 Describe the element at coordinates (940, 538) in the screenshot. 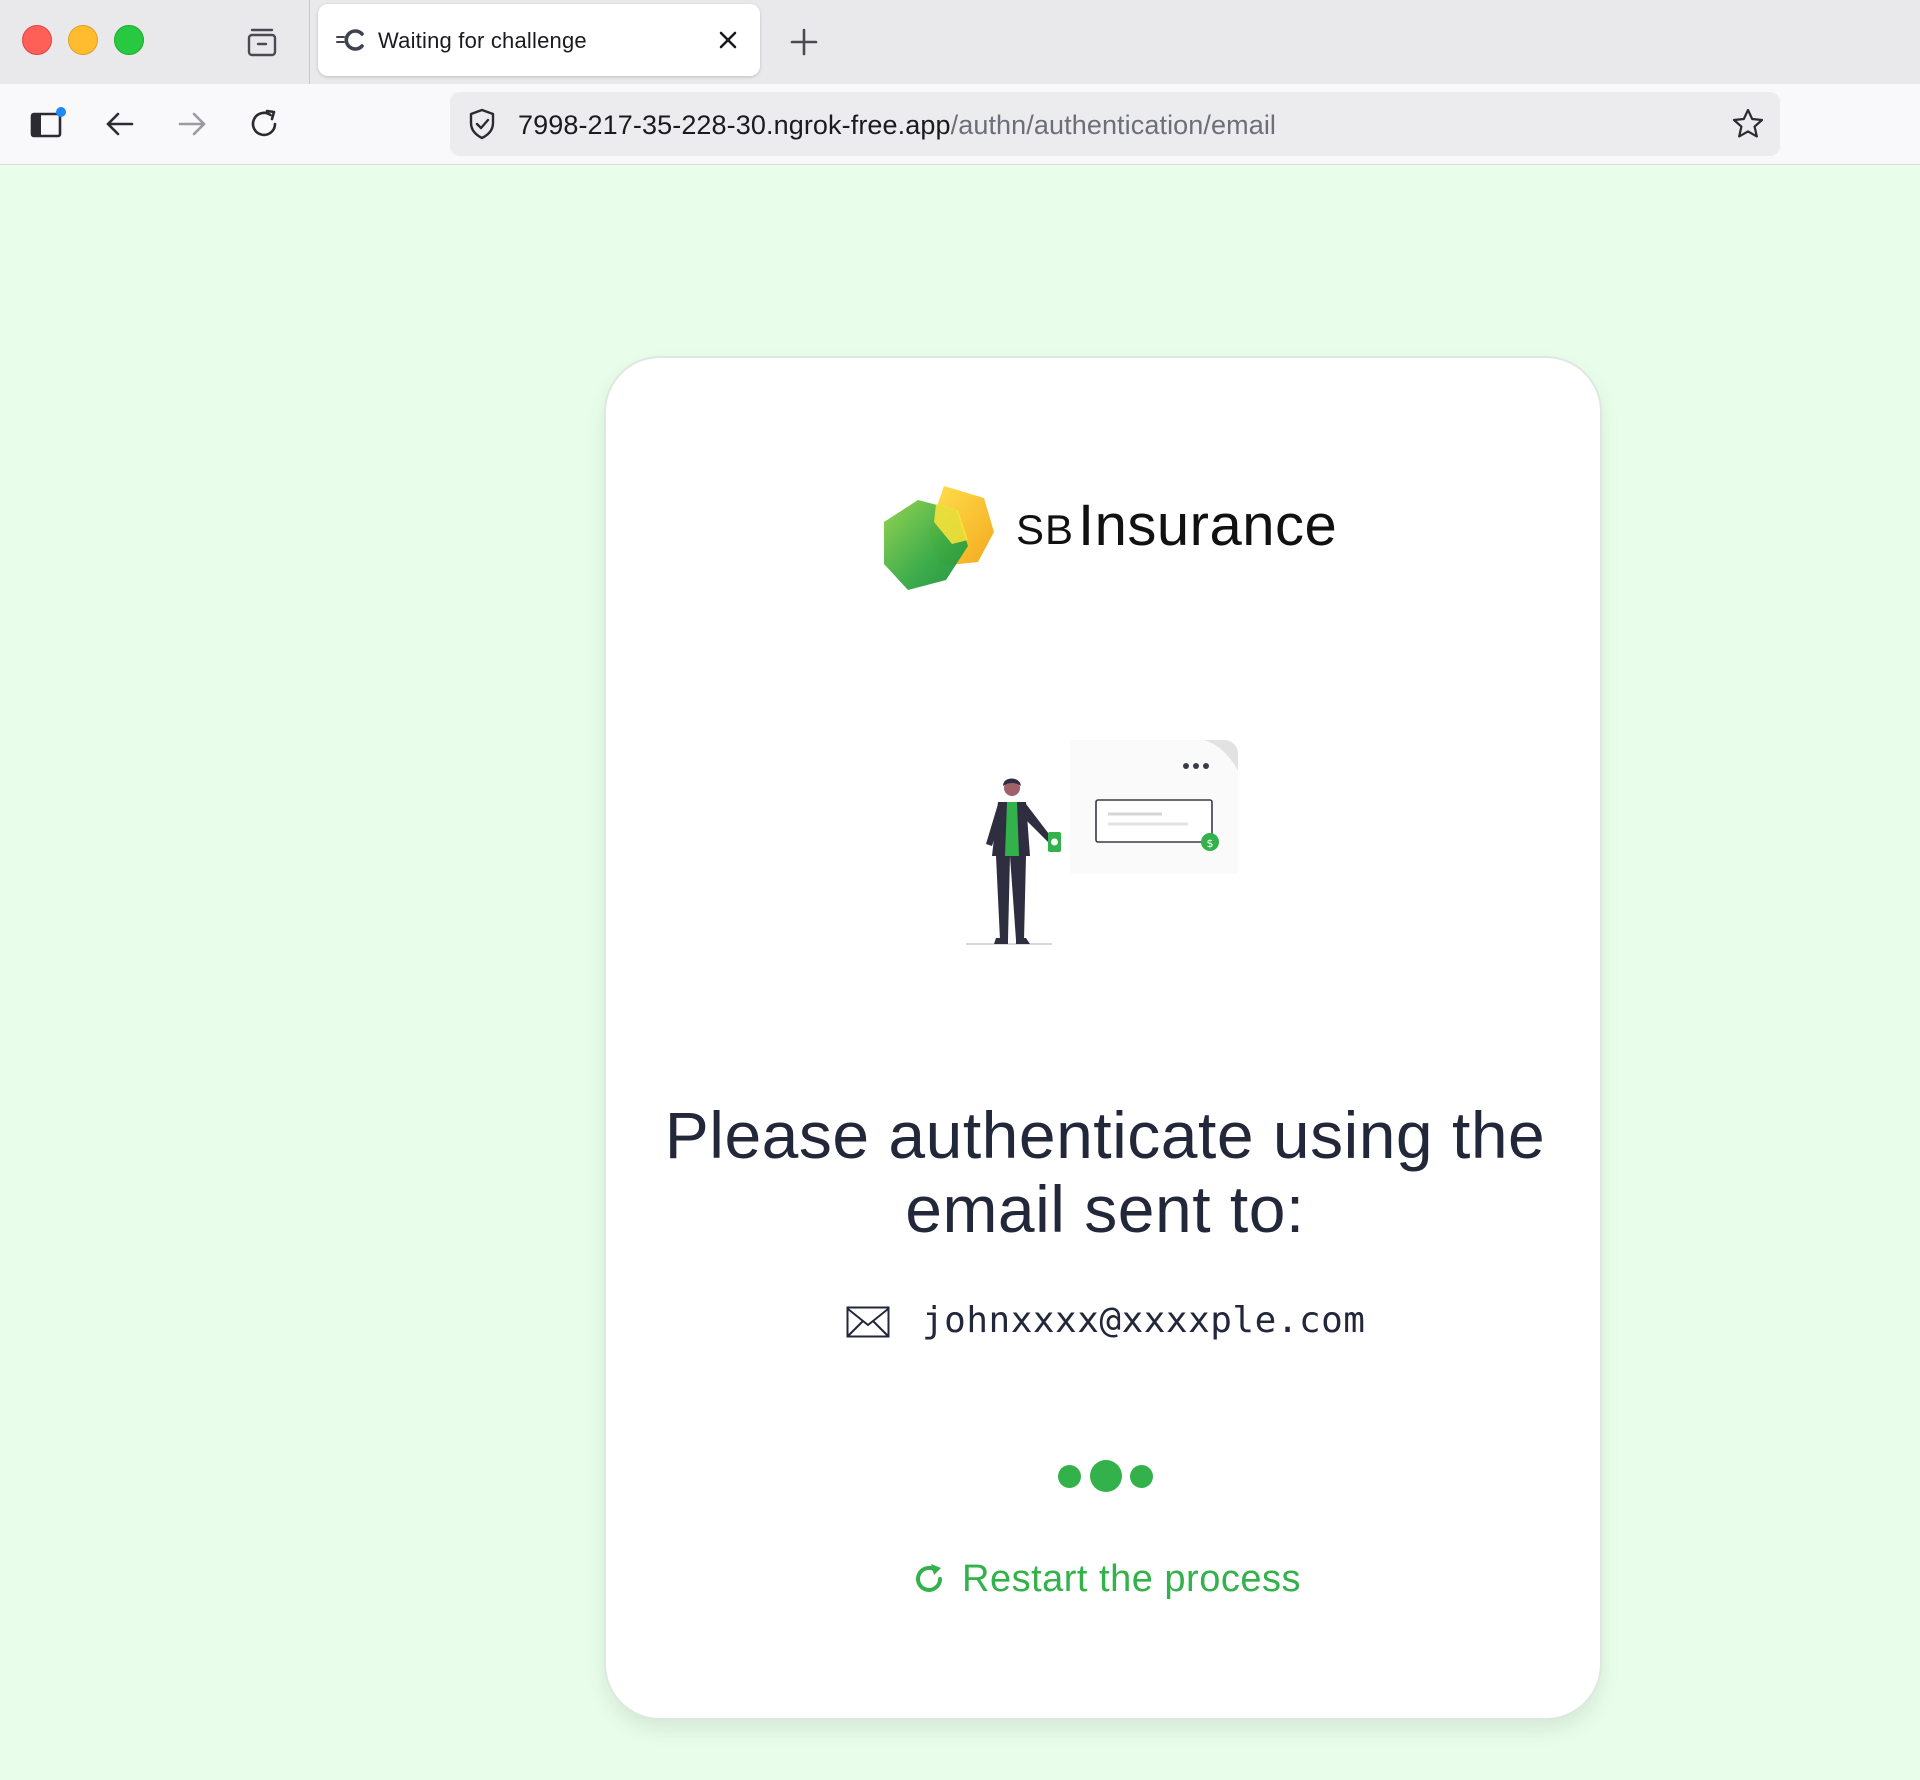

I see `hexagon-logo-icon` at that location.